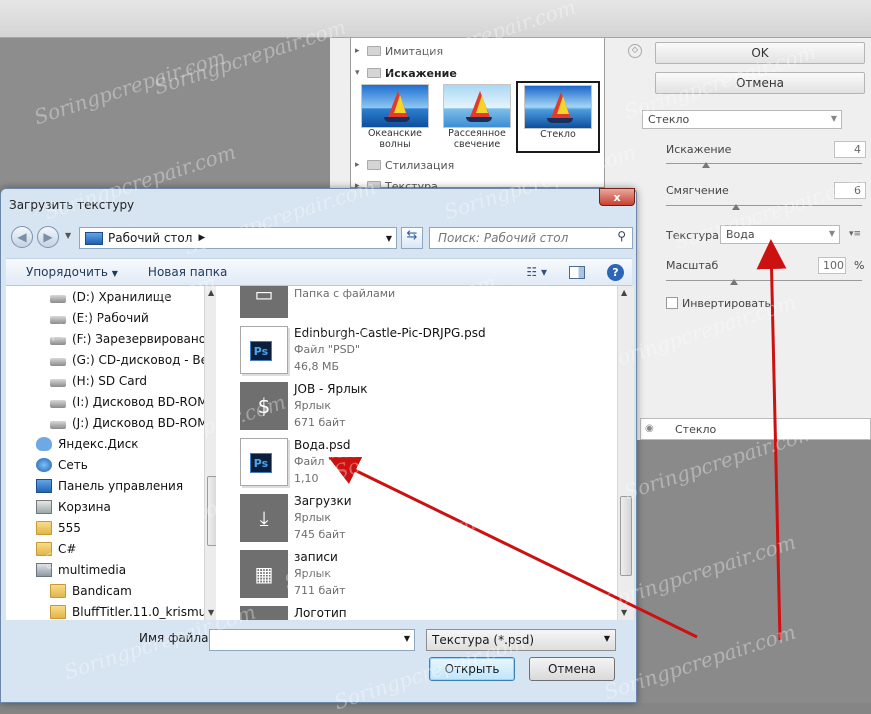  I want to click on arrow-to-texture, so click(771, 440).